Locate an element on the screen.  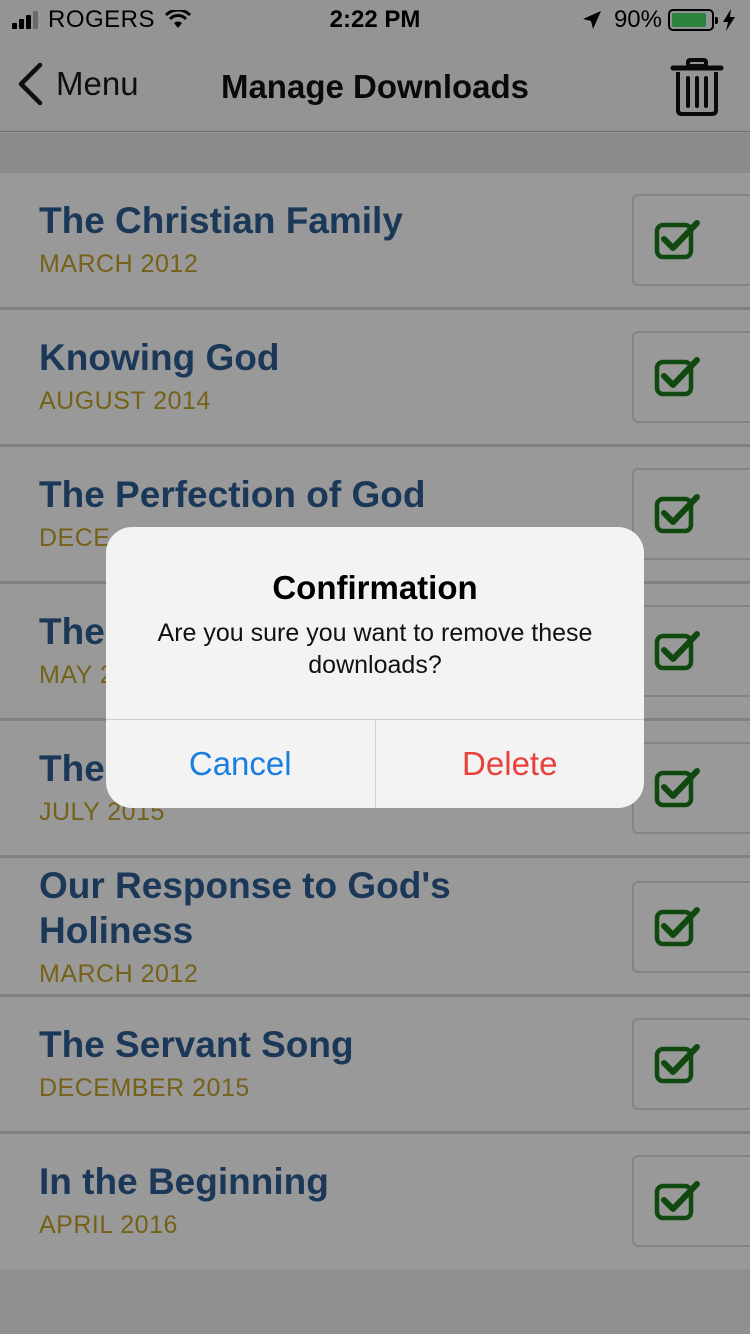
delete-button: Delete is located at coordinates (510, 764).